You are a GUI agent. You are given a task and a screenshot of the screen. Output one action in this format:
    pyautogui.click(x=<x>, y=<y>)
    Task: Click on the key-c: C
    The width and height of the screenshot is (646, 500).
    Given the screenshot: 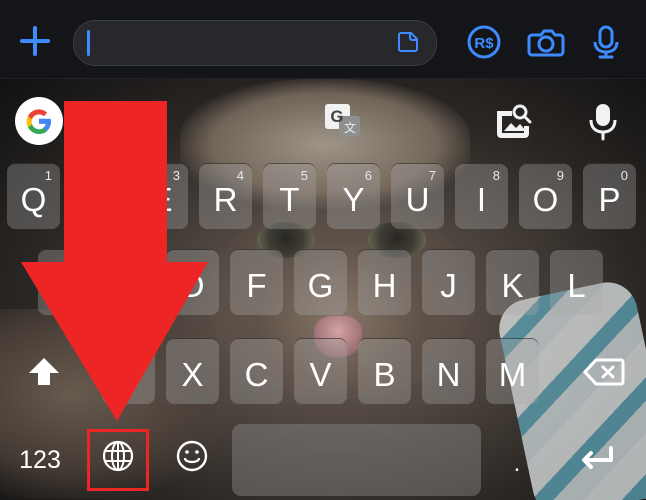 What is the action you would take?
    pyautogui.click(x=256, y=371)
    